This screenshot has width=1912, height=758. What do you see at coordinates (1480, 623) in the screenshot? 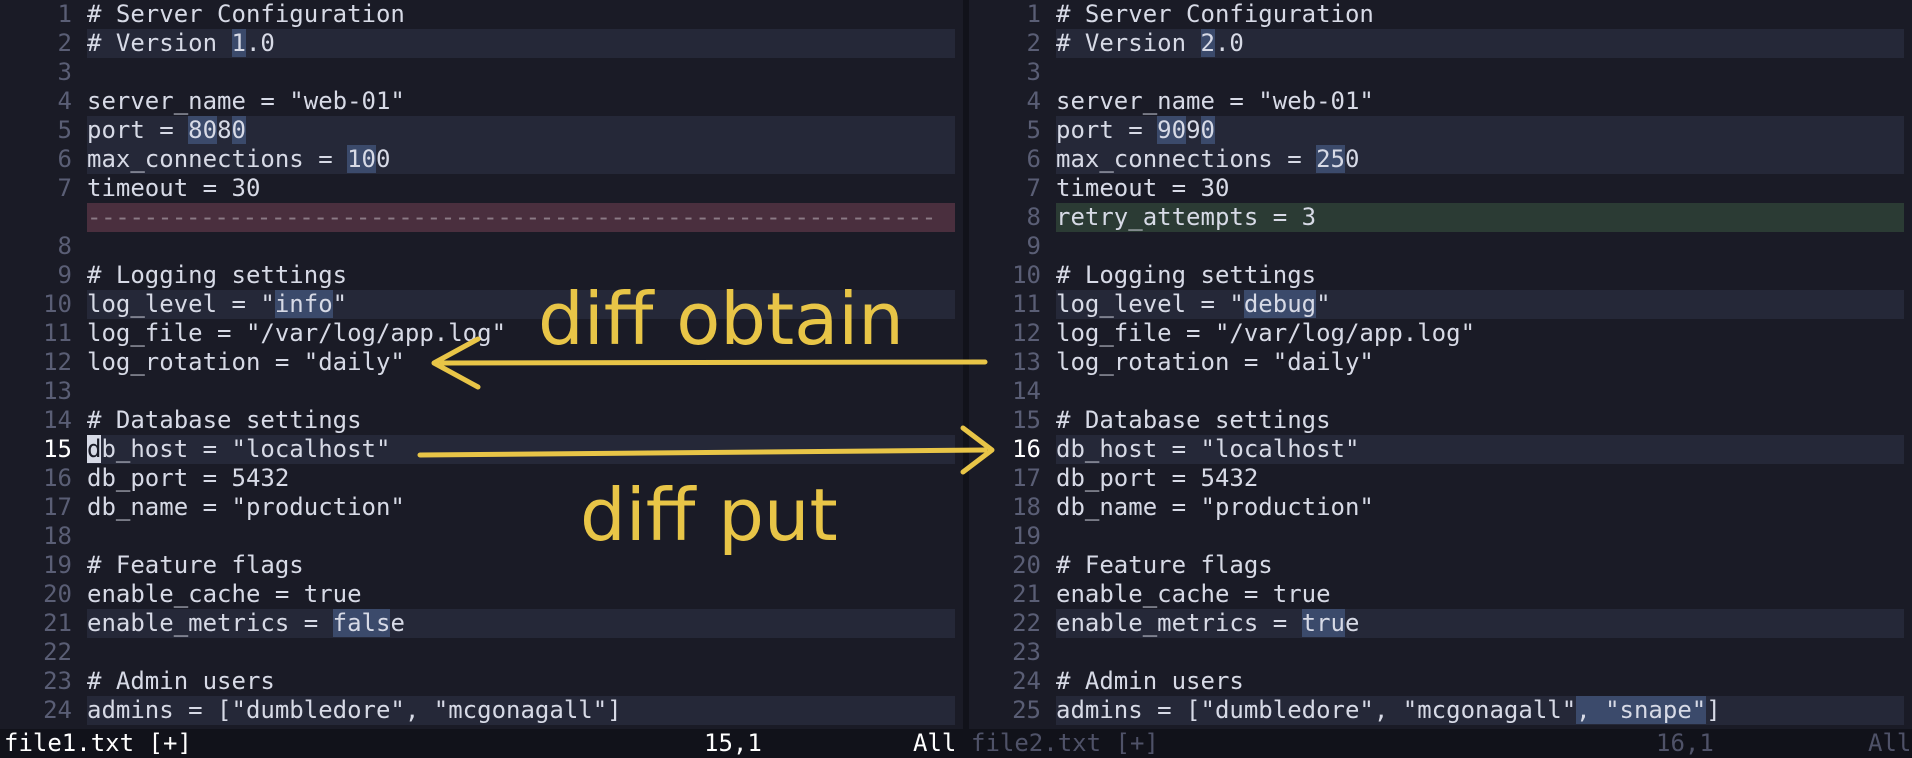
I see `line-text: enable_metrics = true` at bounding box center [1480, 623].